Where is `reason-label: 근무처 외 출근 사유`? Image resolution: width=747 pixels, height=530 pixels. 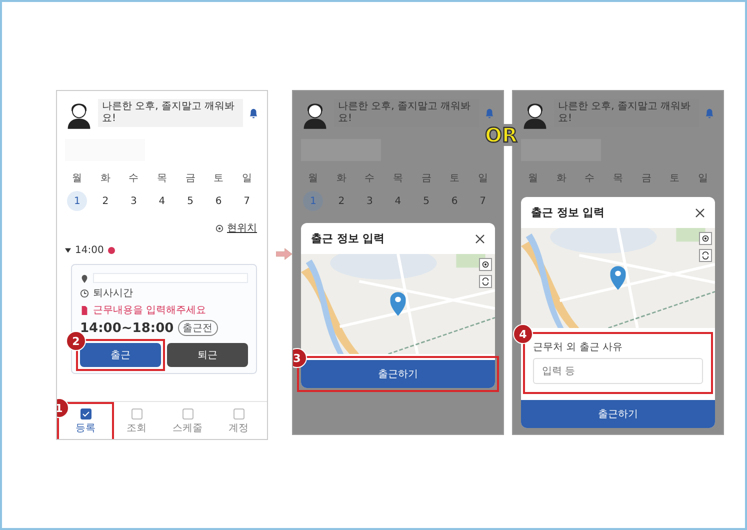
reason-label: 근무처 외 출근 사유 is located at coordinates (578, 347).